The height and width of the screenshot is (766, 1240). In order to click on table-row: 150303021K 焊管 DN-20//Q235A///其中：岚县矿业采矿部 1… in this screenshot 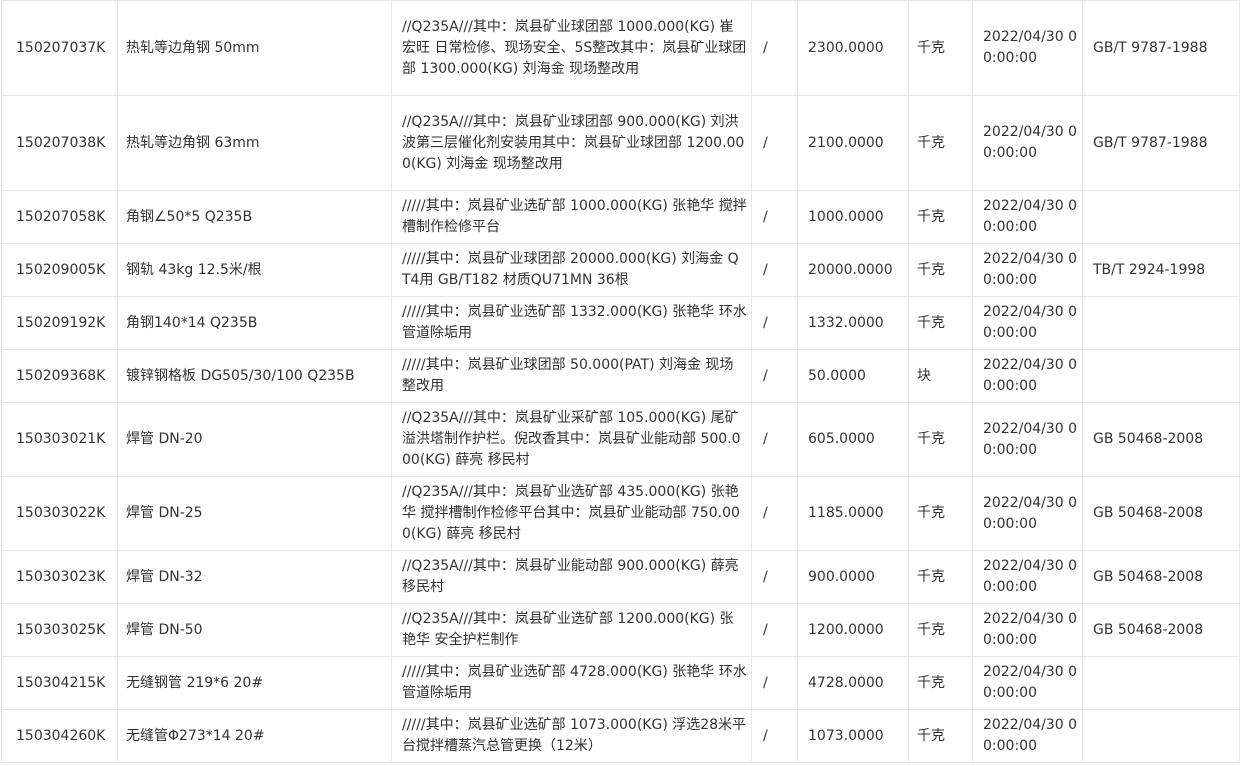, I will do `click(620, 439)`.